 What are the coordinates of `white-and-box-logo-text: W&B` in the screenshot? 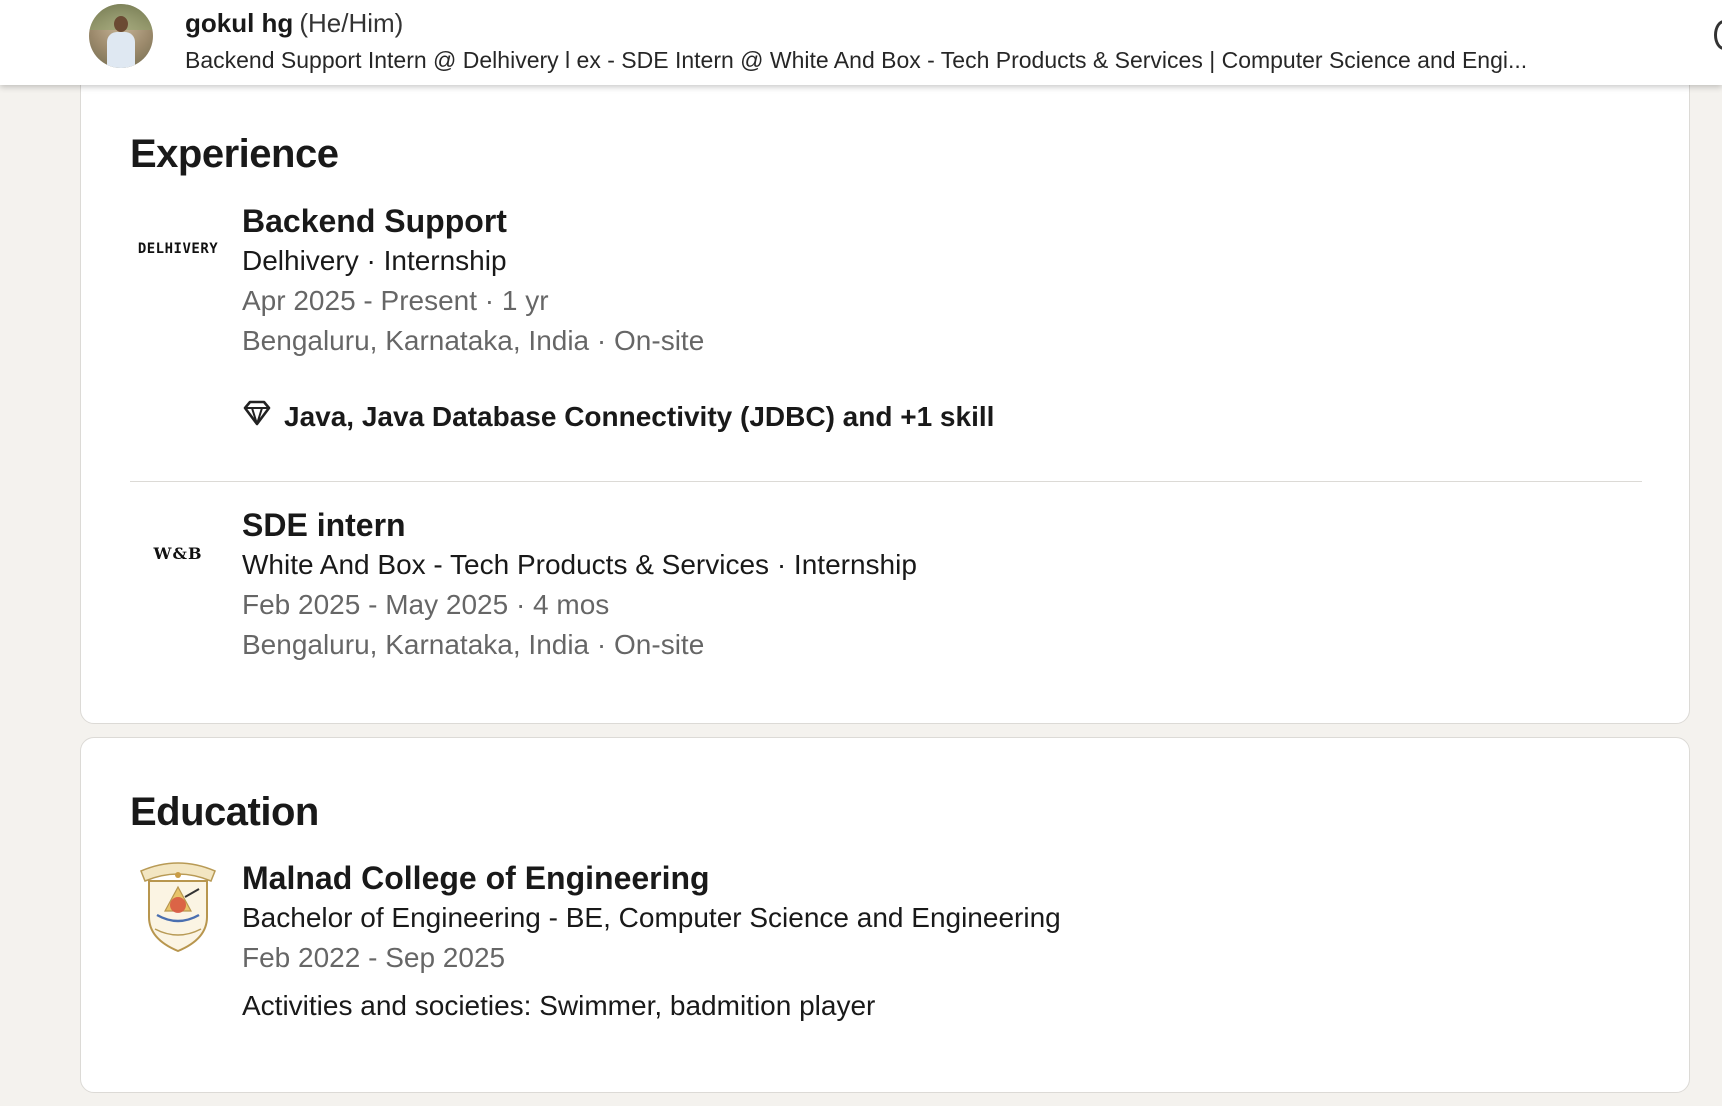 It's located at (178, 553).